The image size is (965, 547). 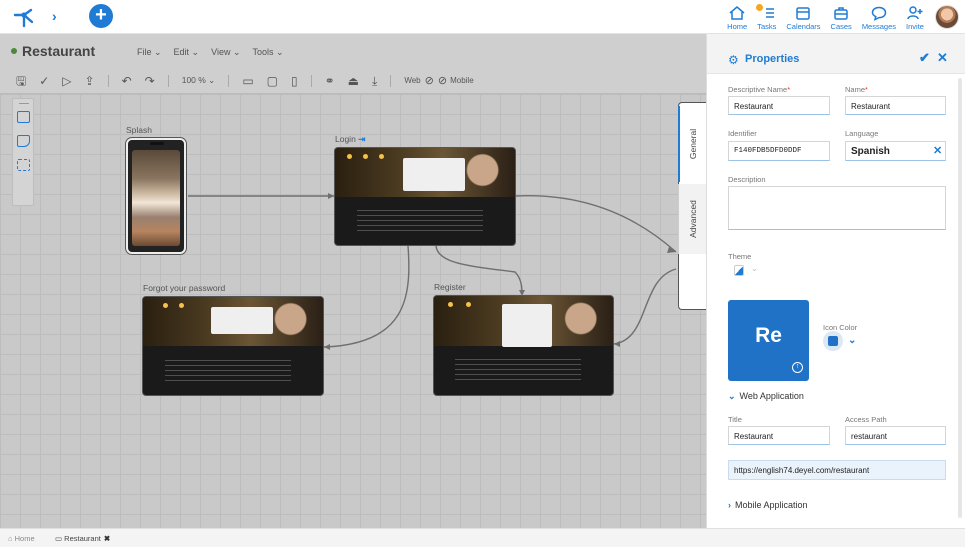 I want to click on name-field: Restaurant, so click(x=895, y=105).